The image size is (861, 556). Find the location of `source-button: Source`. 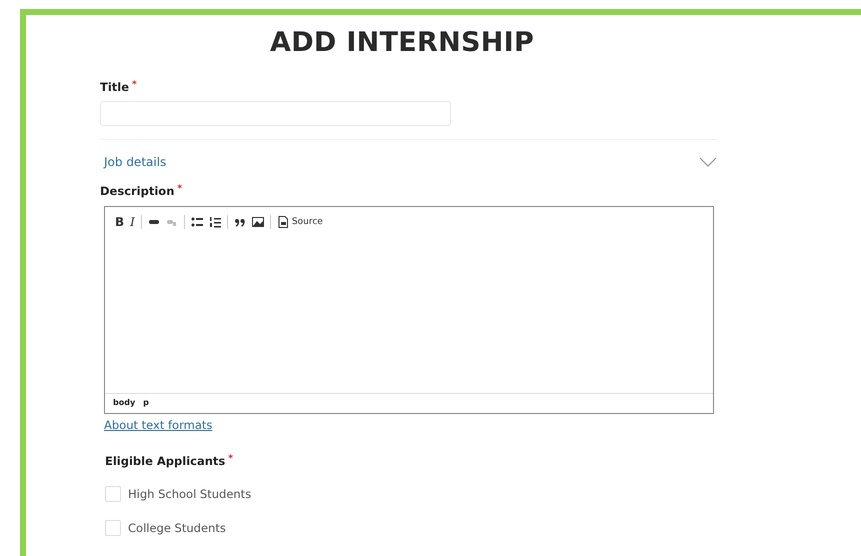

source-button: Source is located at coordinates (299, 222).